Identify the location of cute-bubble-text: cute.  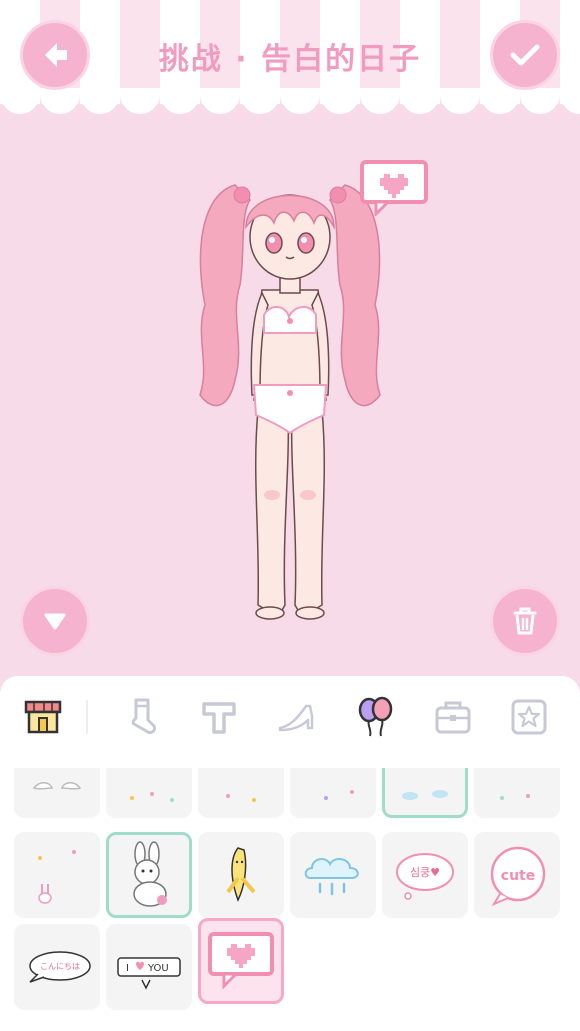
(518, 876).